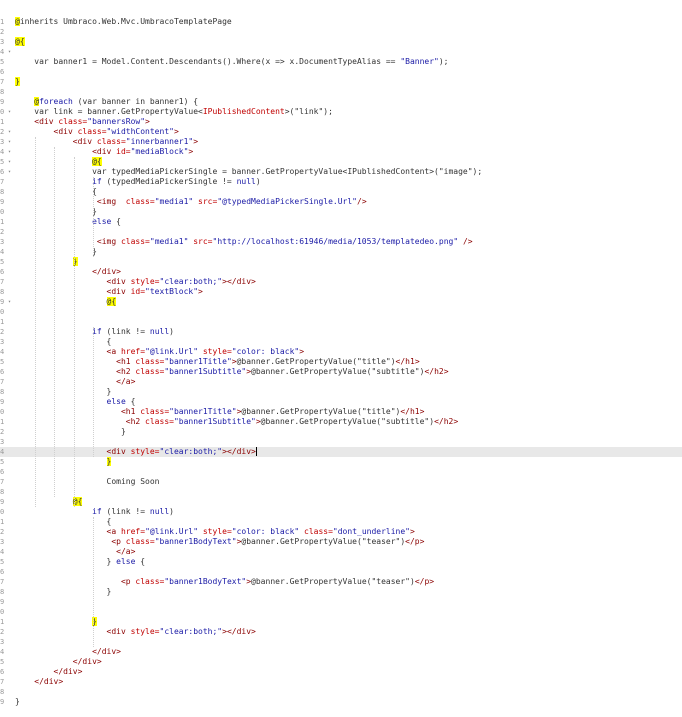 This screenshot has height=717, width=682. I want to click on code-line: 2 }, so click(341, 432).